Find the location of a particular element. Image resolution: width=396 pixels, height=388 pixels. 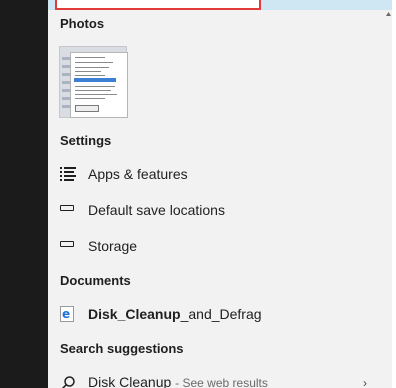

apps-list-icon is located at coordinates (68, 173).